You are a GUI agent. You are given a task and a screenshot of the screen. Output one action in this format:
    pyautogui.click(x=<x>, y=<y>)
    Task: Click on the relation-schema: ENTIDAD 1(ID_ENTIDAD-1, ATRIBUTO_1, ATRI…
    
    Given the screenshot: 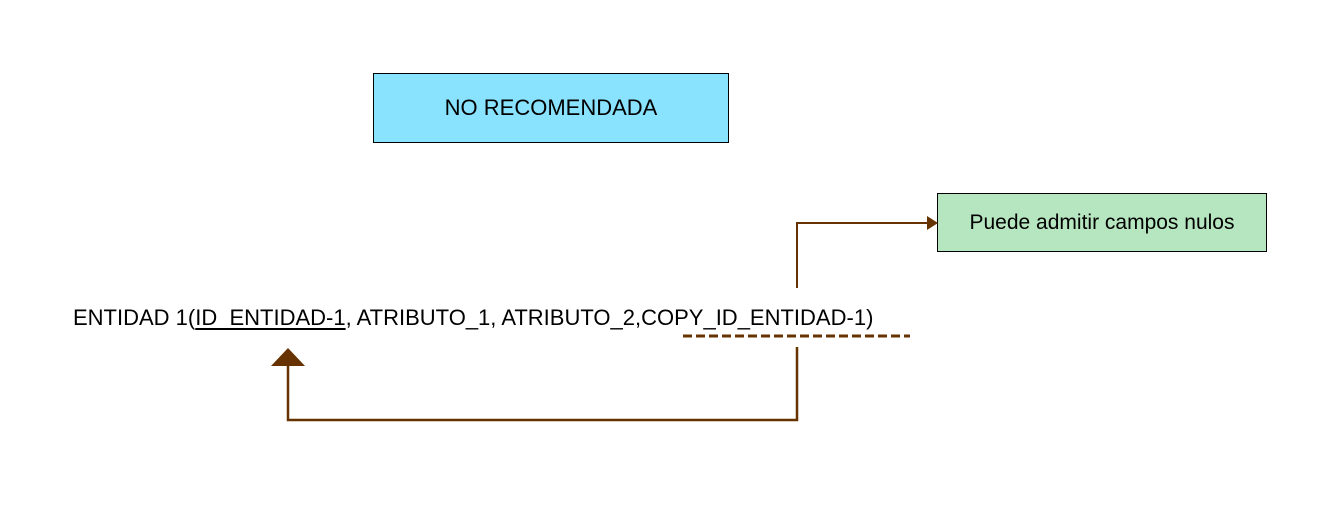 What is the action you would take?
    pyautogui.click(x=473, y=318)
    